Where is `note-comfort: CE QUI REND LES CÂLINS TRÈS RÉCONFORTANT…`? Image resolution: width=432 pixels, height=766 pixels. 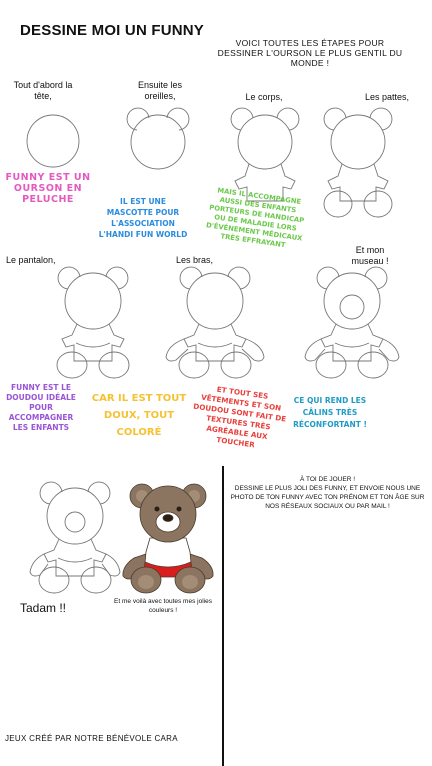
note-comfort: CE QUI REND LES CÂLINS TRÈS RÉCONFORTANT… is located at coordinates (330, 412).